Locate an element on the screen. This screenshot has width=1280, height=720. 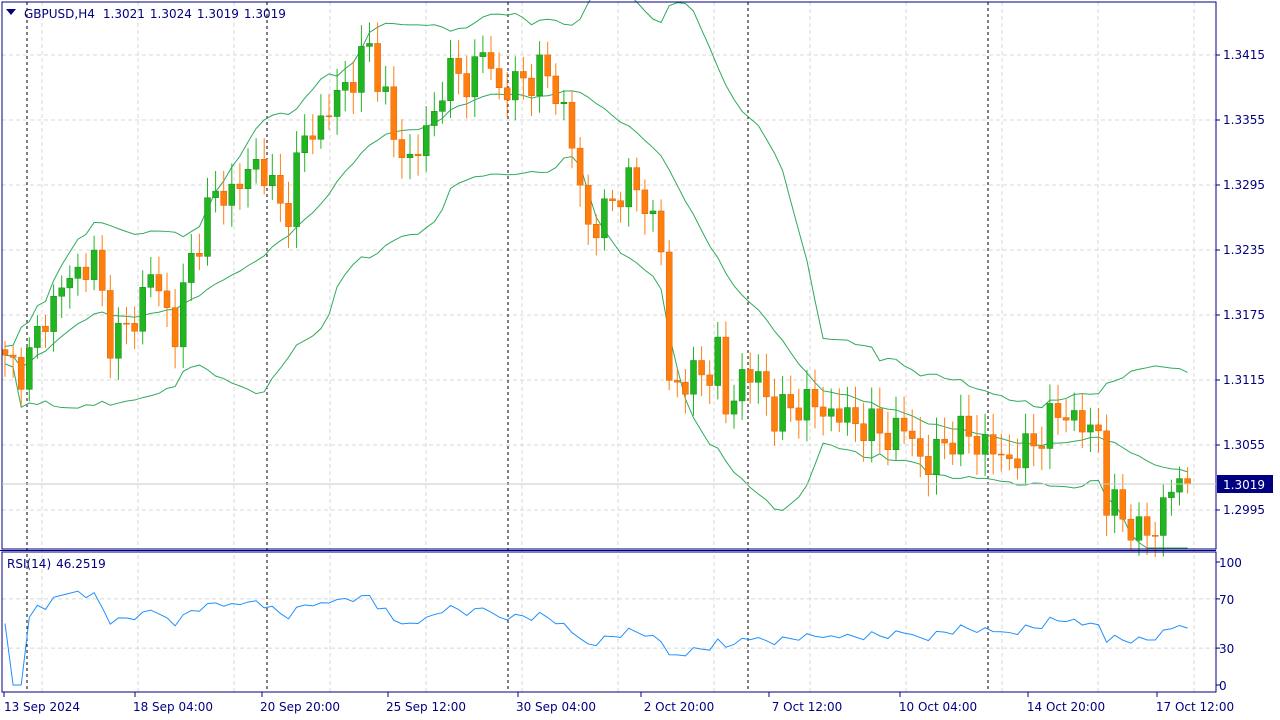
price-tick-label: 1.3355 is located at coordinates (1244, 120).